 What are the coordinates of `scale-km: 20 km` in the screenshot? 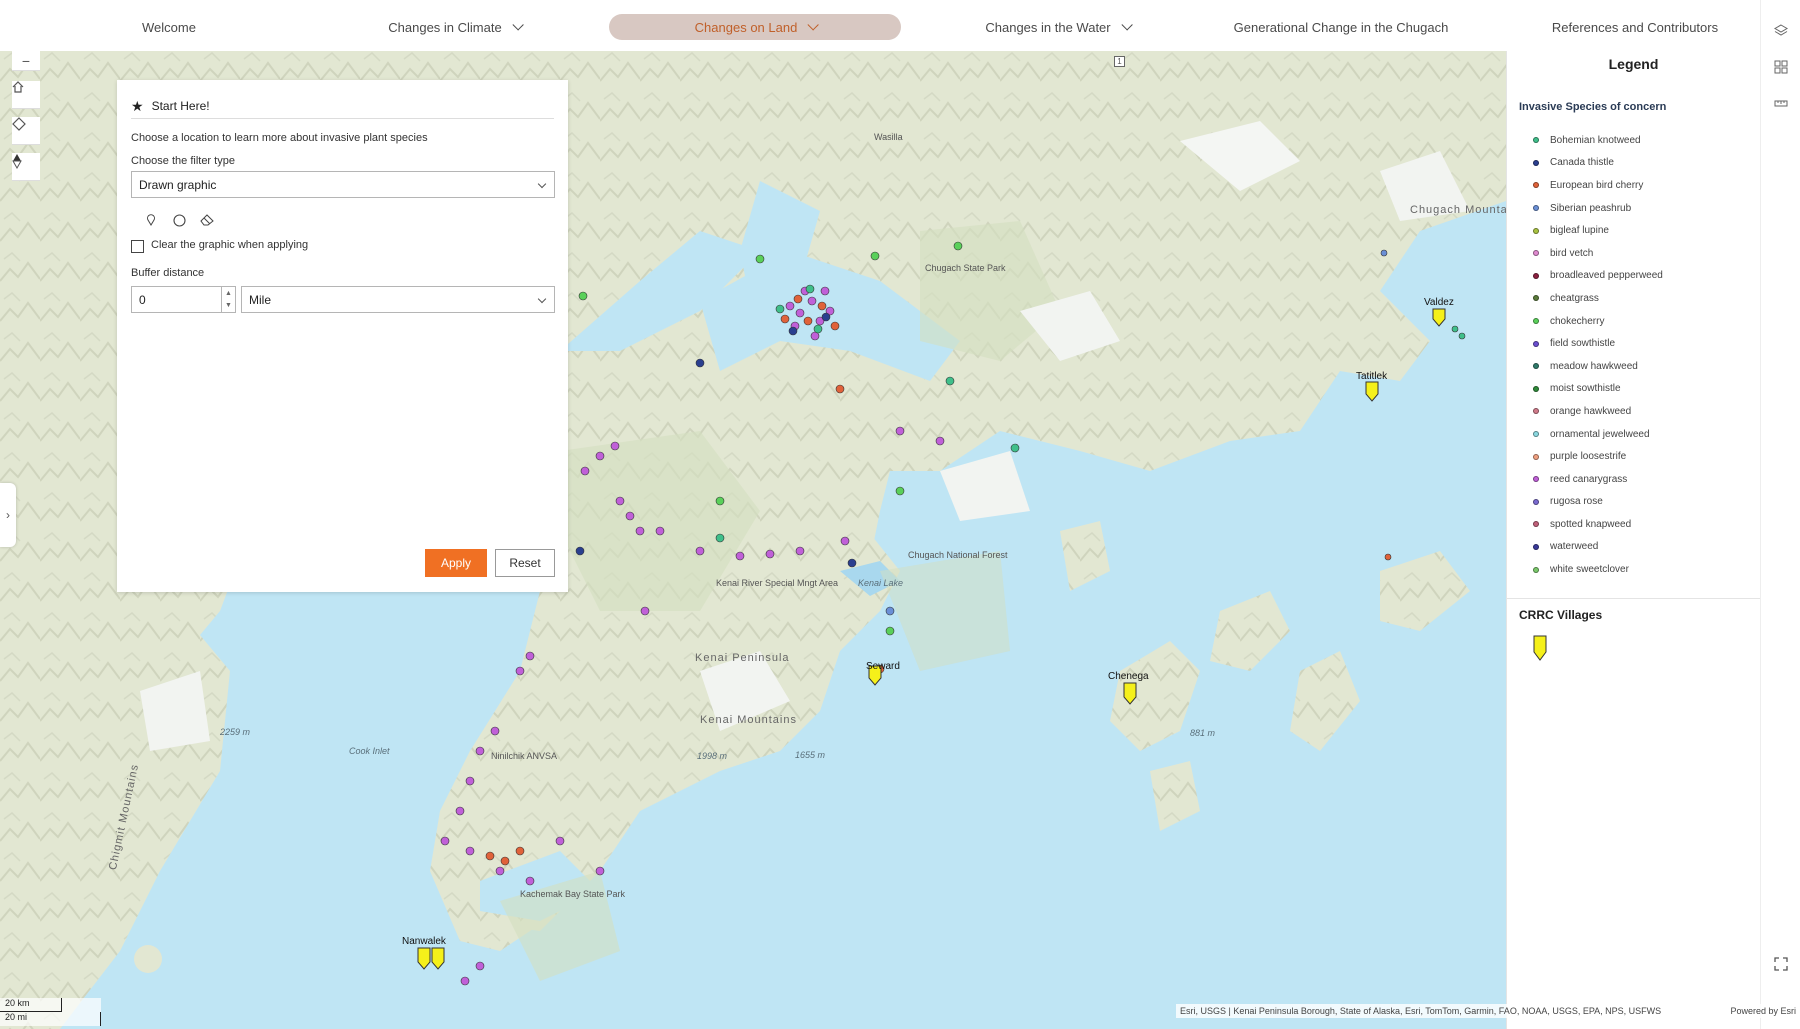 It's located at (31, 1005).